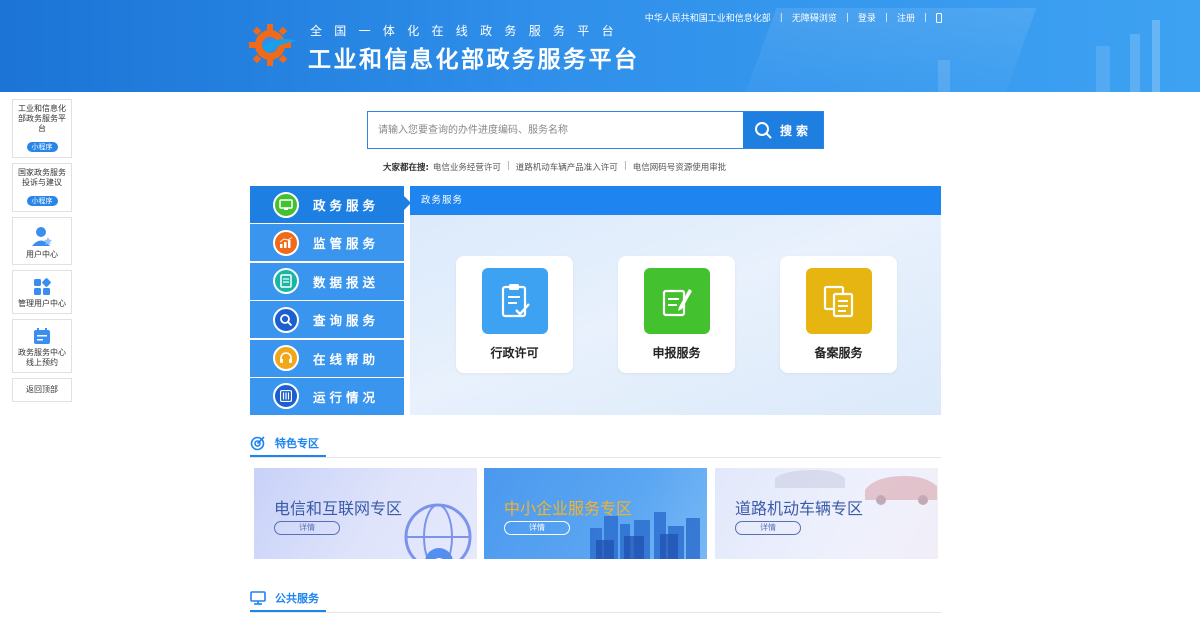 This screenshot has height=625, width=1200. What do you see at coordinates (286, 242) in the screenshot?
I see `bar-chart-icon` at bounding box center [286, 242].